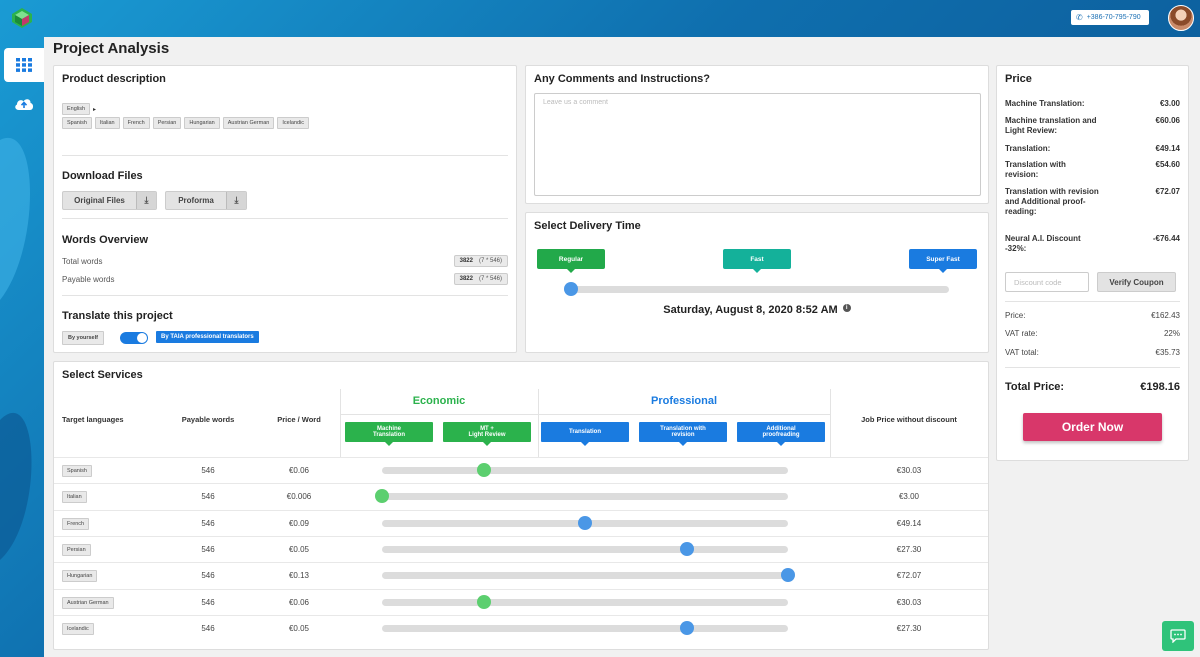 The height and width of the screenshot is (657, 1200). What do you see at coordinates (22, 18) in the screenshot?
I see `logo-icon` at bounding box center [22, 18].